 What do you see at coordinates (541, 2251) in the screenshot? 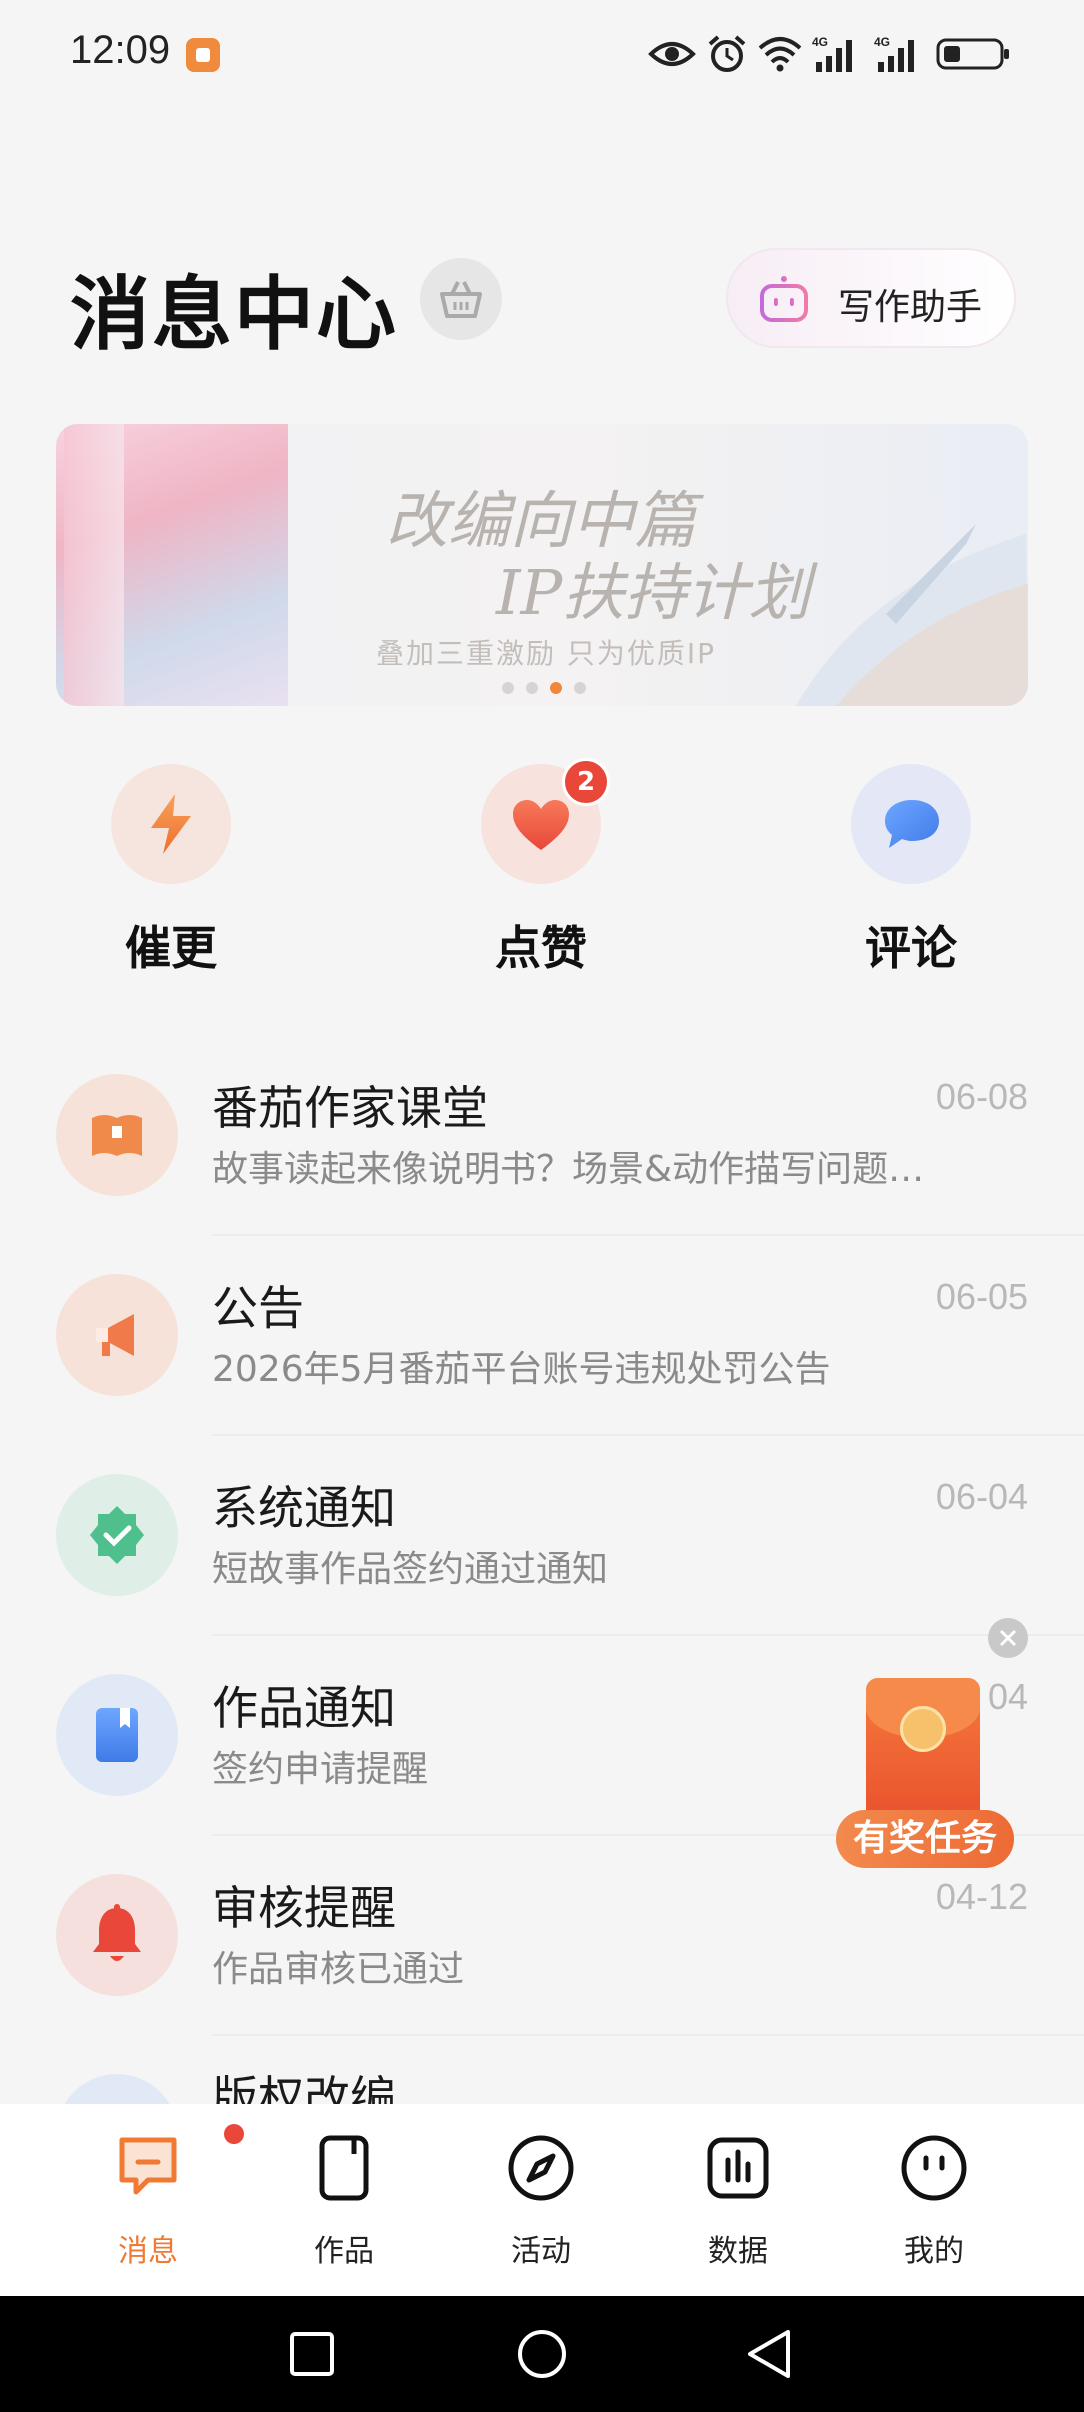
I see `nav-label: 活动` at bounding box center [541, 2251].